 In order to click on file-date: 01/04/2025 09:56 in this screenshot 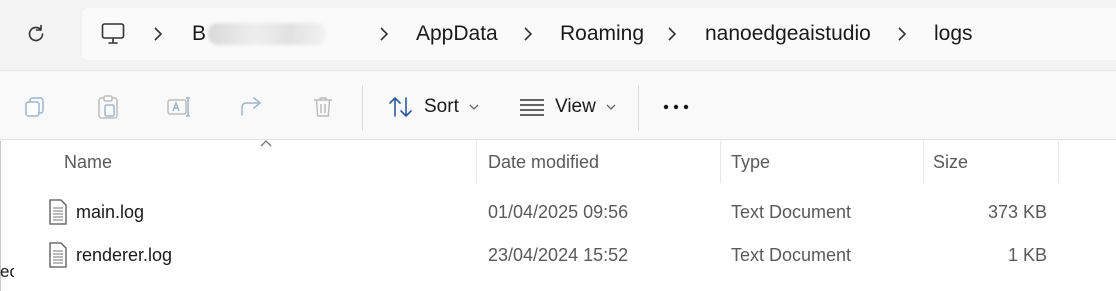, I will do `click(558, 211)`.